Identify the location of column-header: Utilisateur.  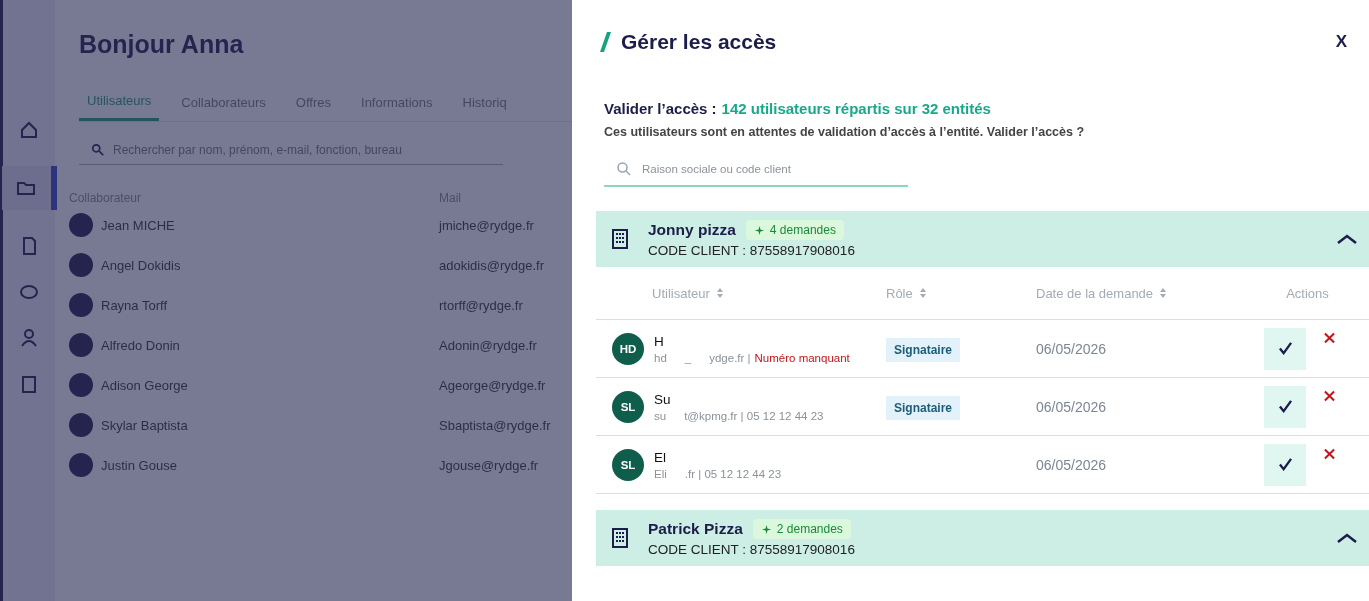
(681, 293).